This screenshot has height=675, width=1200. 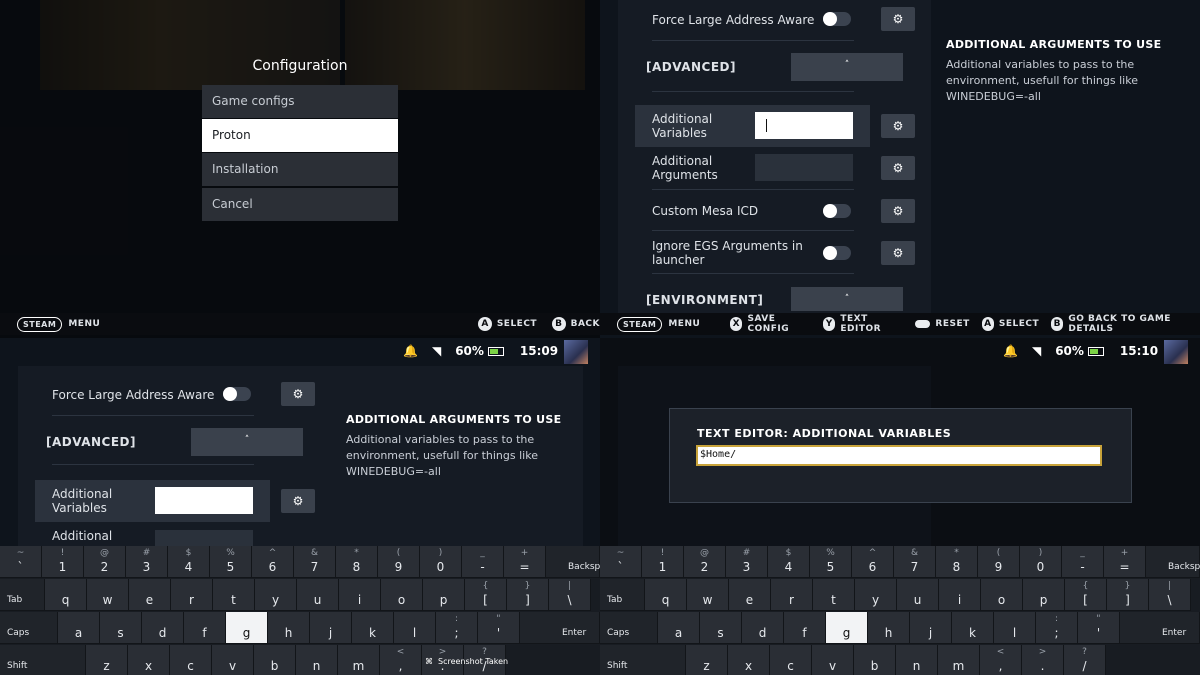 I want to click on go-back-label: GO BACK TO GAME DETAILS, so click(x=1134, y=324).